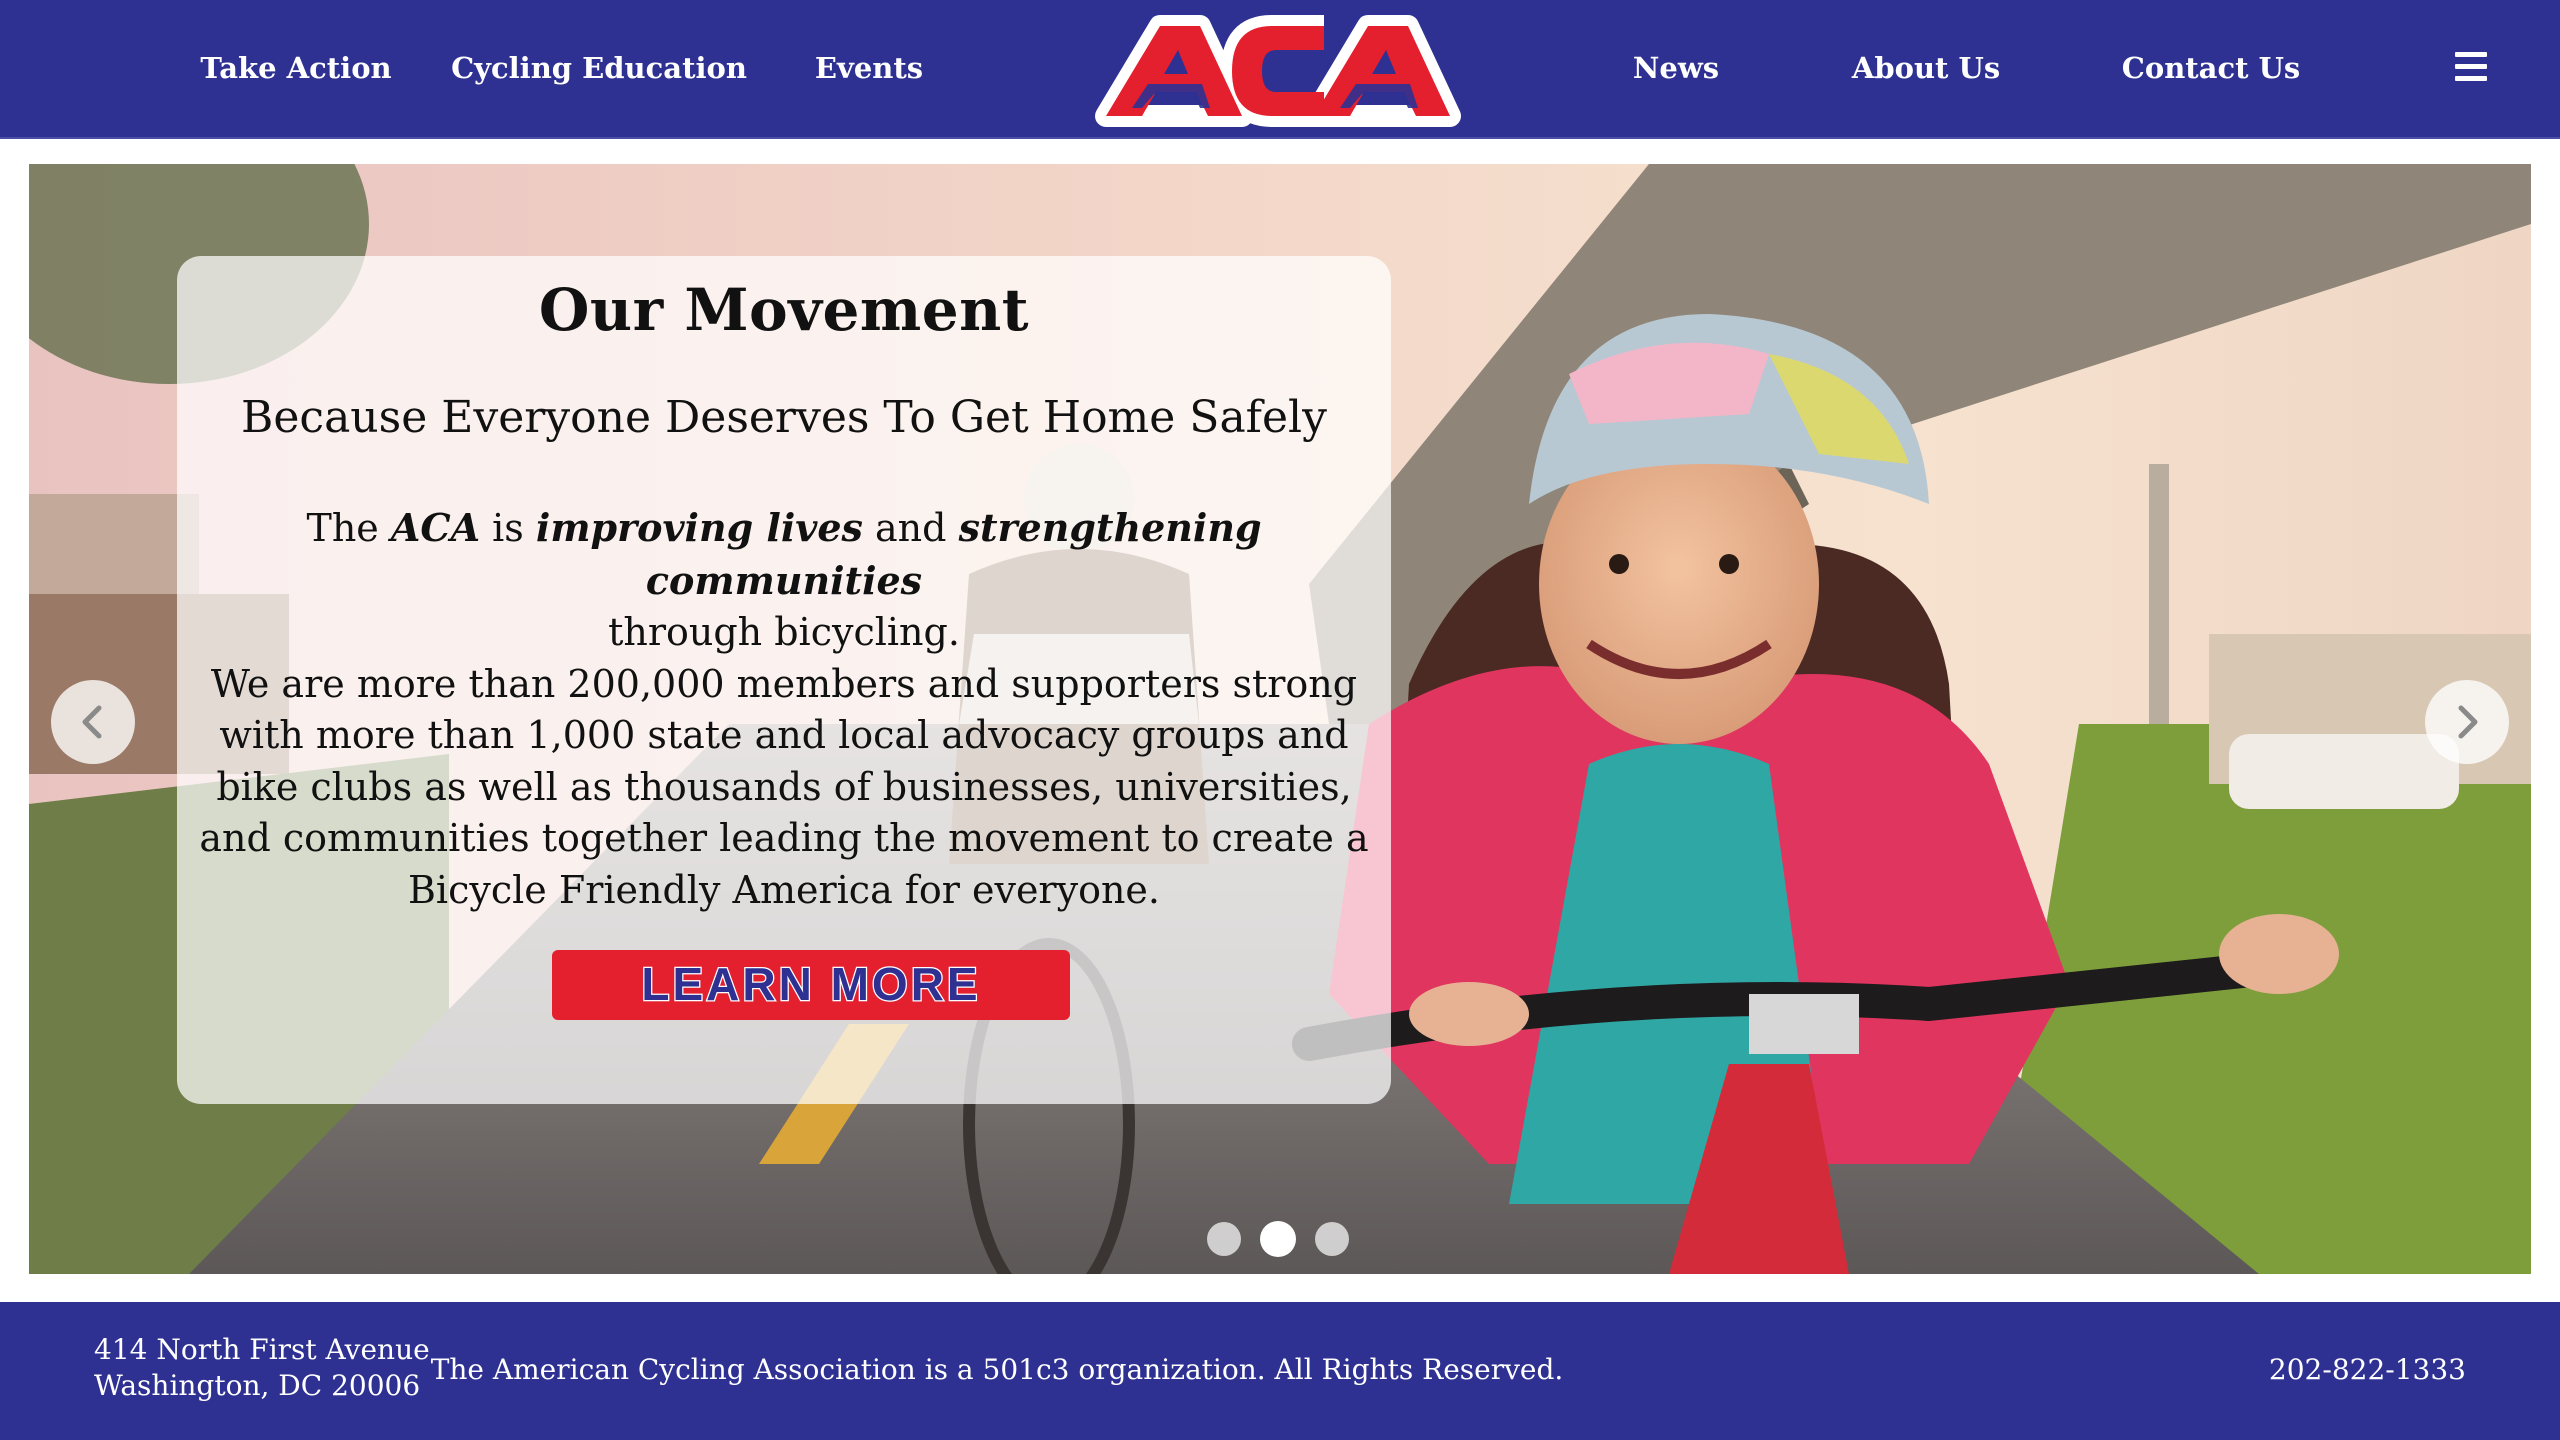 This screenshot has height=1440, width=2560. Describe the element at coordinates (348, 528) in the screenshot. I see `body-text-fragment: The` at that location.